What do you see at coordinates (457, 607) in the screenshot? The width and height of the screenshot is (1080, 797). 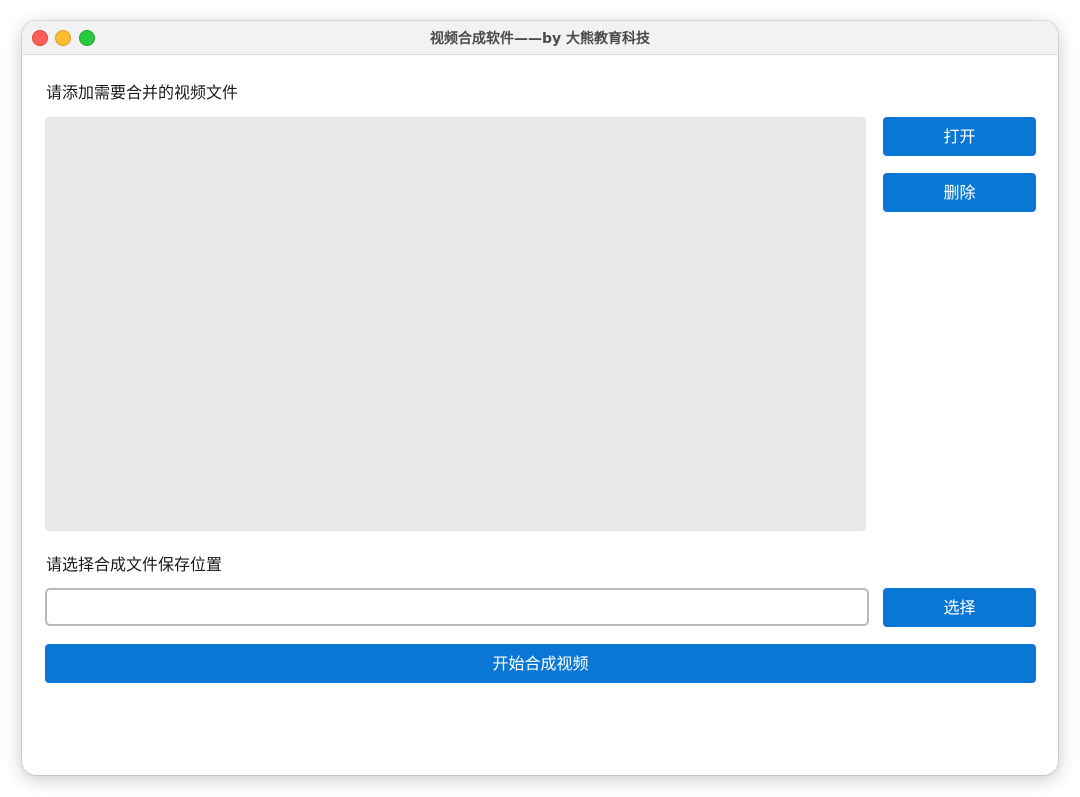 I see `save-path-input` at bounding box center [457, 607].